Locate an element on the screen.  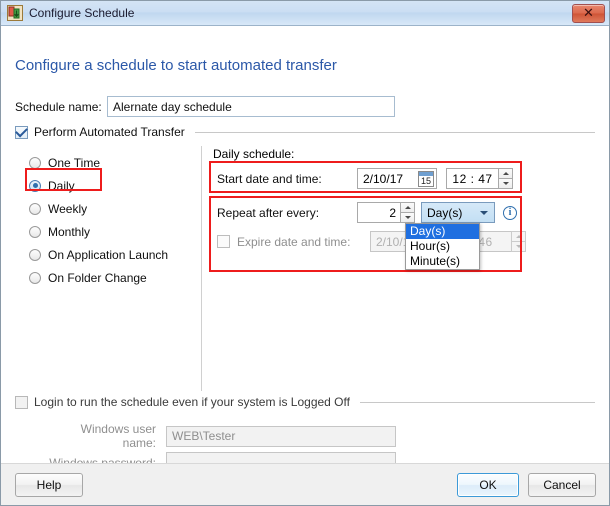
expire-spinner-up is located at coordinates (518, 236).